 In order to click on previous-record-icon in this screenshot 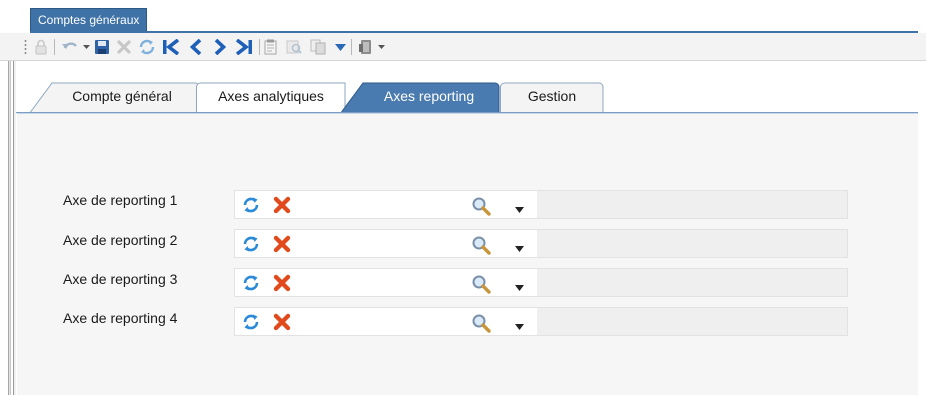, I will do `click(196, 47)`.